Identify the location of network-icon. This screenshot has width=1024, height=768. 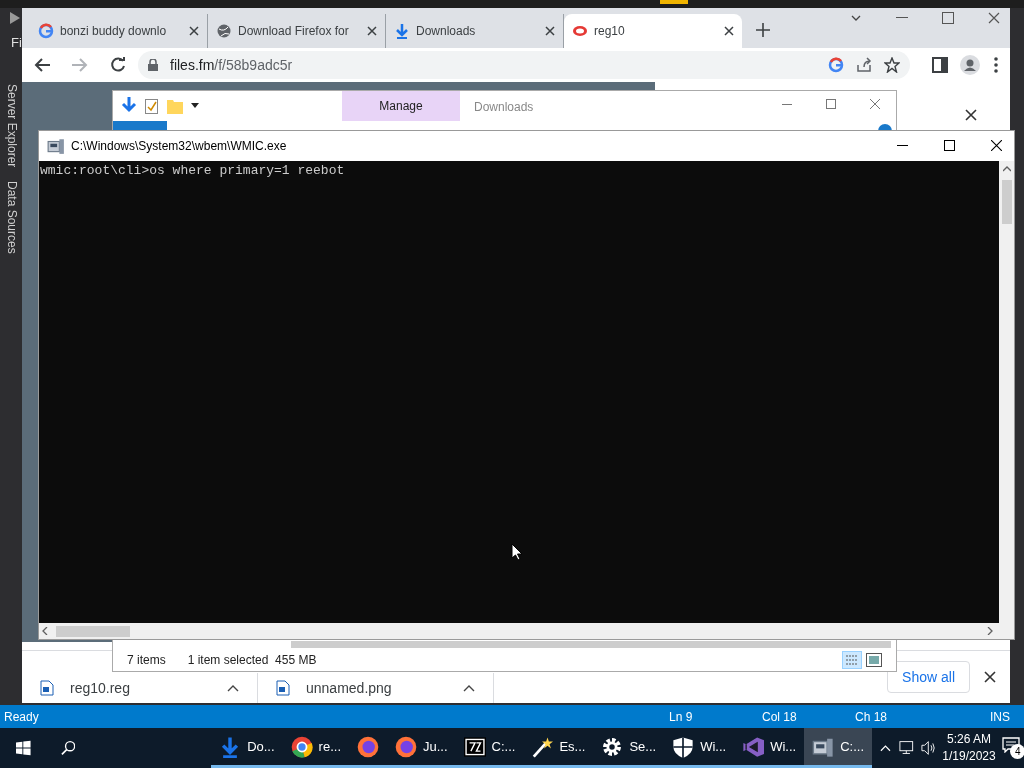
(907, 748).